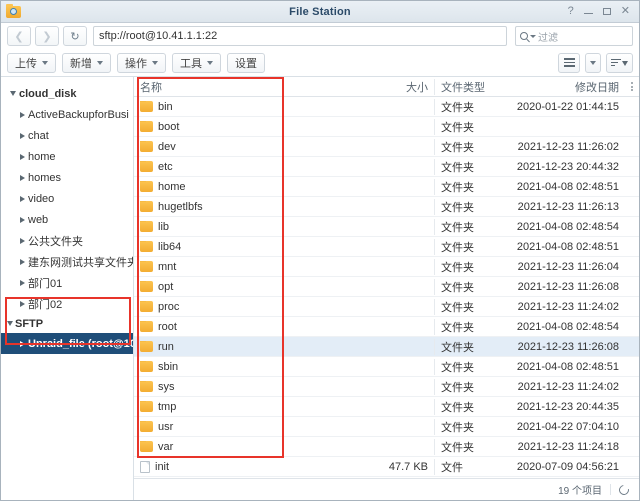 The image size is (640, 501). What do you see at coordinates (619, 62) in the screenshot?
I see `sort-button` at bounding box center [619, 62].